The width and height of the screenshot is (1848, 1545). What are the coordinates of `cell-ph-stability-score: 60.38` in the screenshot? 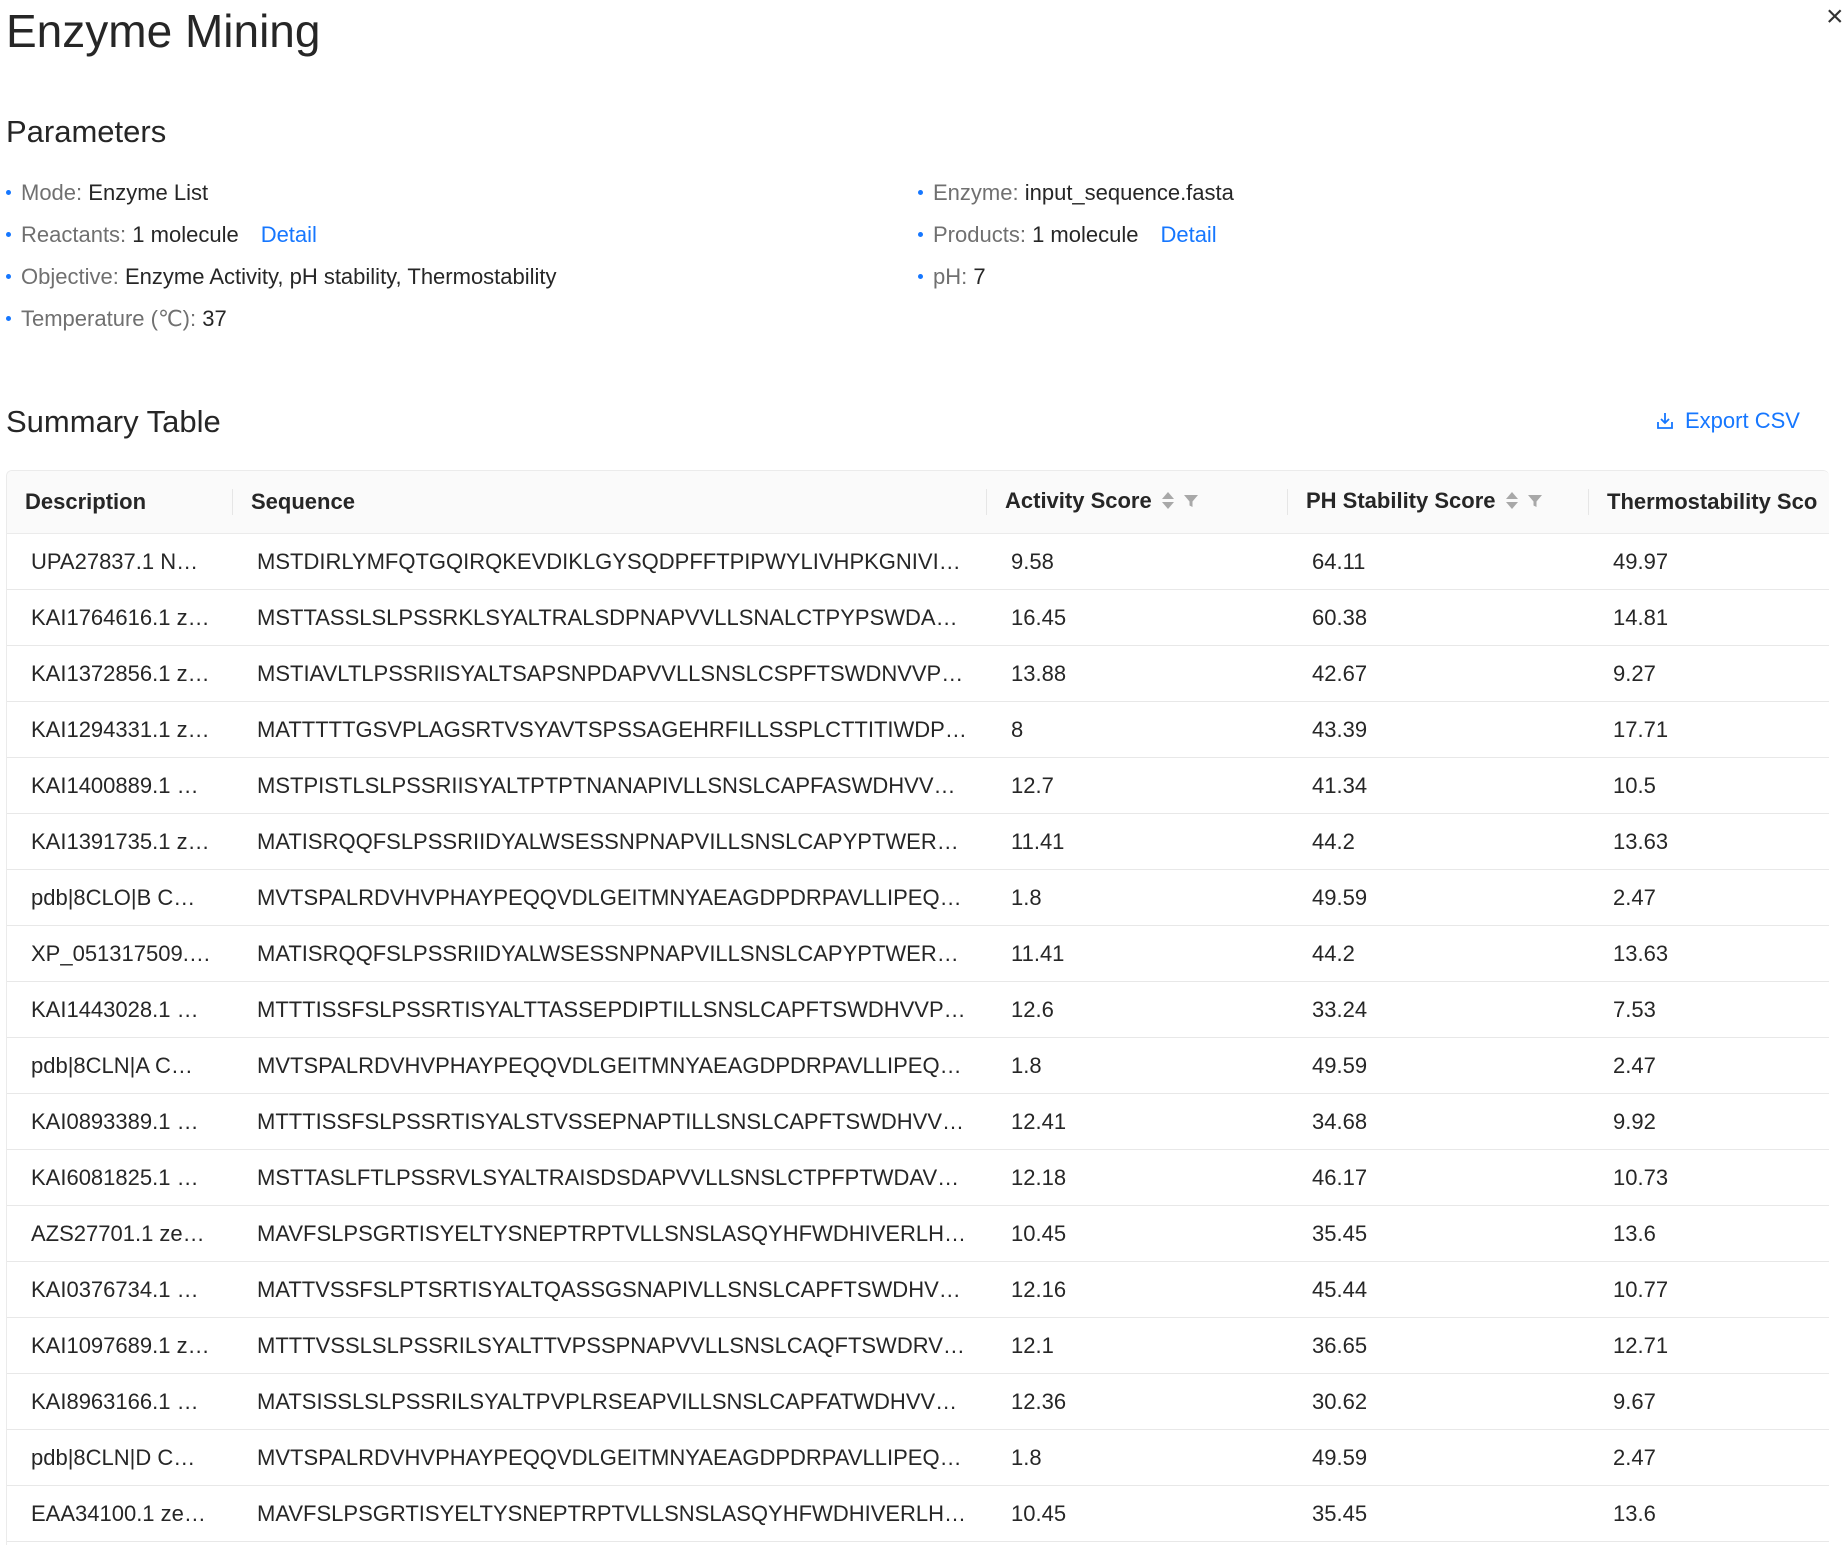 It's located at (1438, 617).